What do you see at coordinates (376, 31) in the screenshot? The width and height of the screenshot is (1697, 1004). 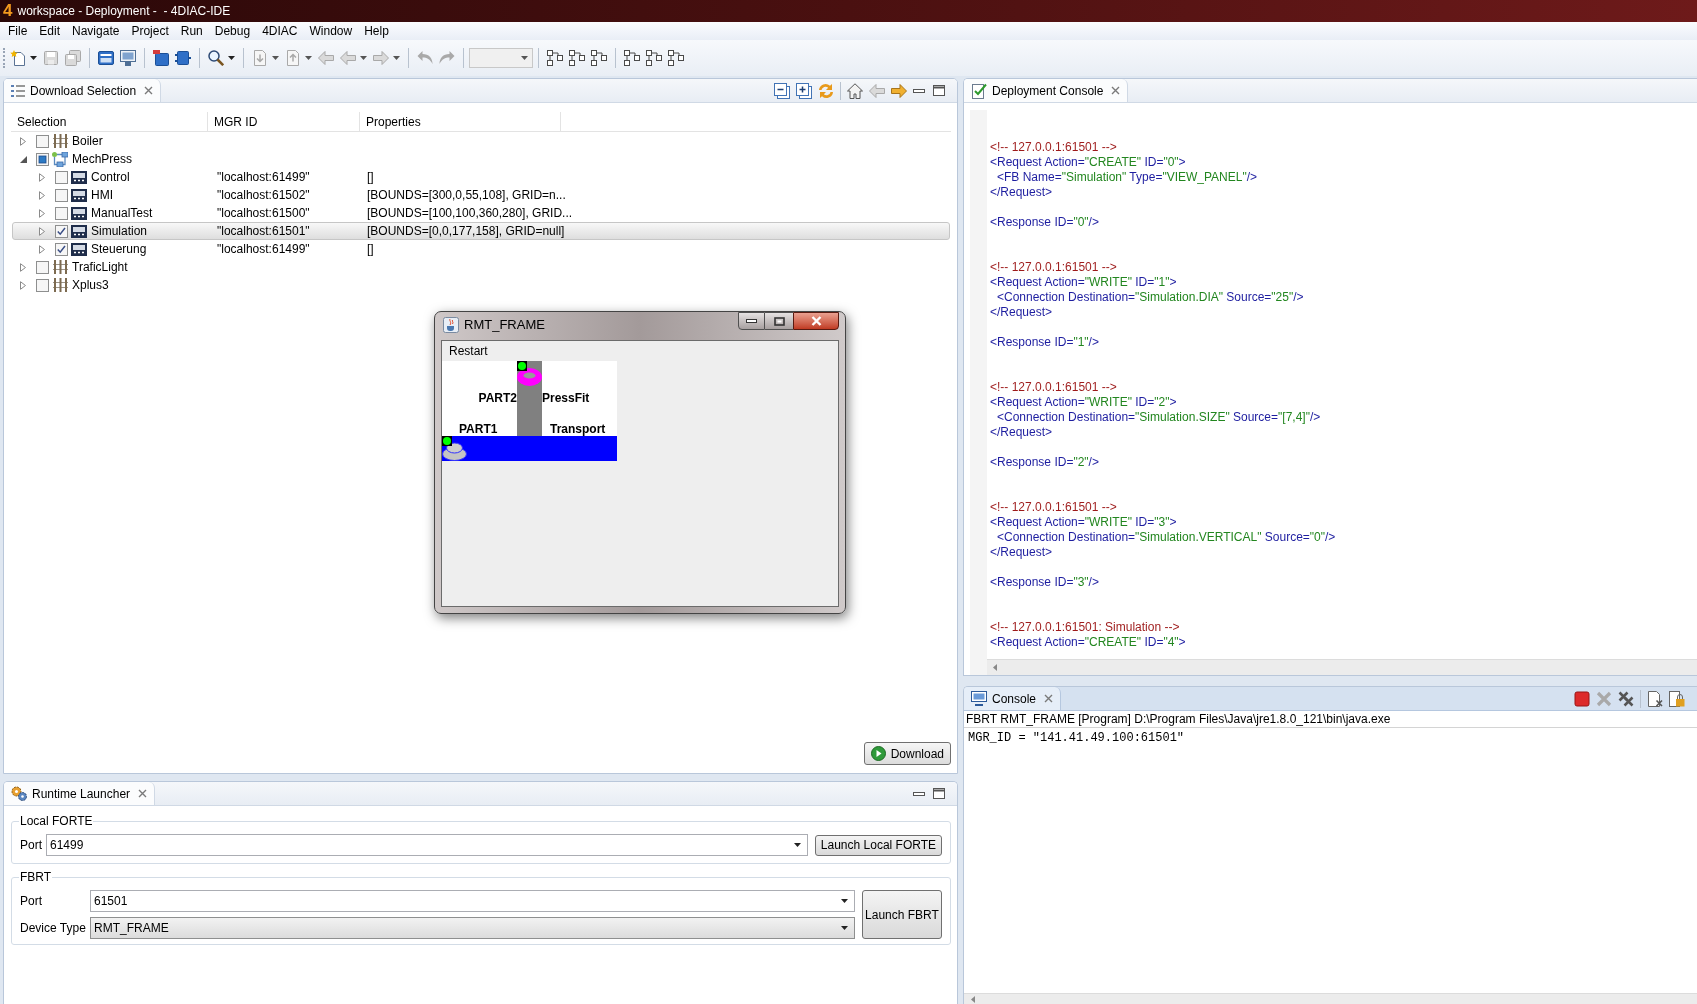 I see `menu-item: Help` at bounding box center [376, 31].